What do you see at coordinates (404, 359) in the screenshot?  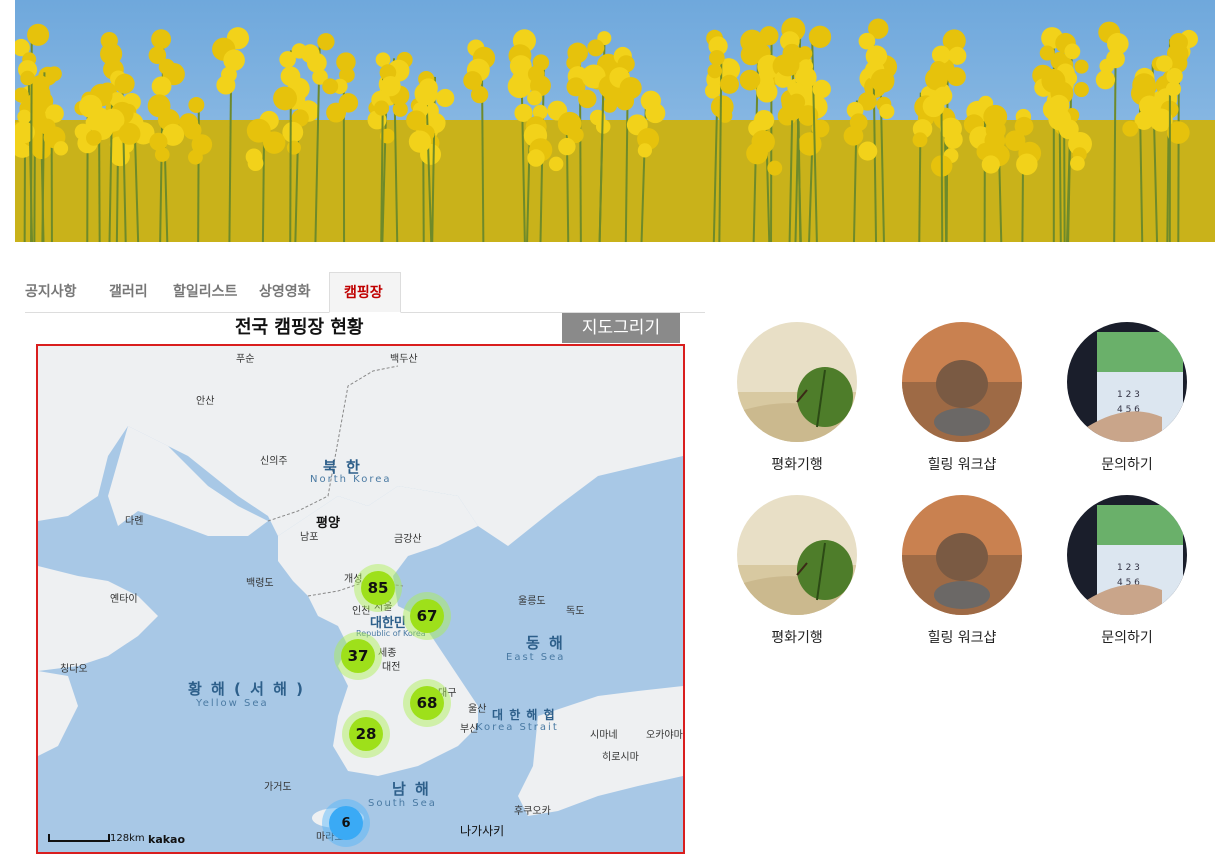 I see `map-label-baekdu: 백두산` at bounding box center [404, 359].